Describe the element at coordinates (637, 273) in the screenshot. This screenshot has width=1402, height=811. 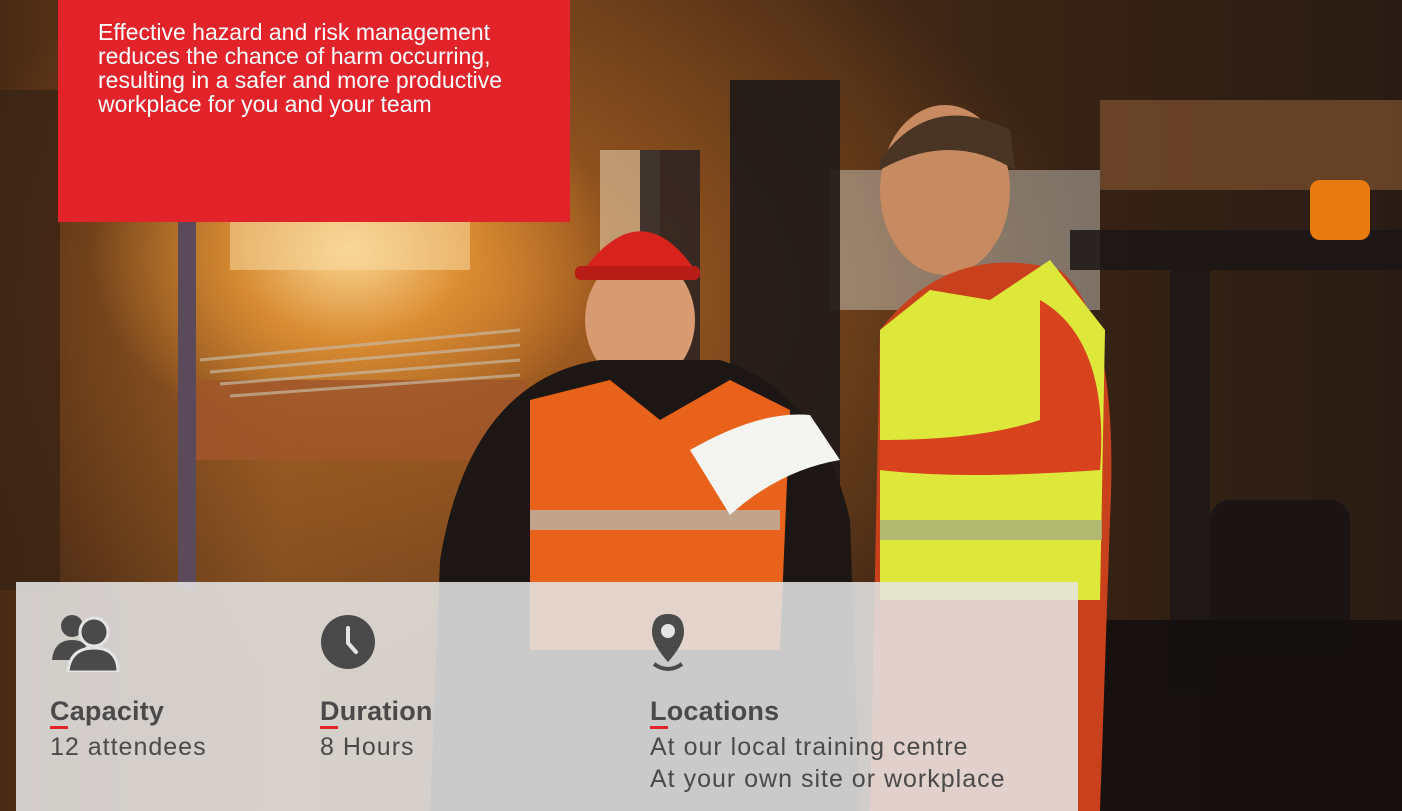
I see `hard-hat-brim` at that location.